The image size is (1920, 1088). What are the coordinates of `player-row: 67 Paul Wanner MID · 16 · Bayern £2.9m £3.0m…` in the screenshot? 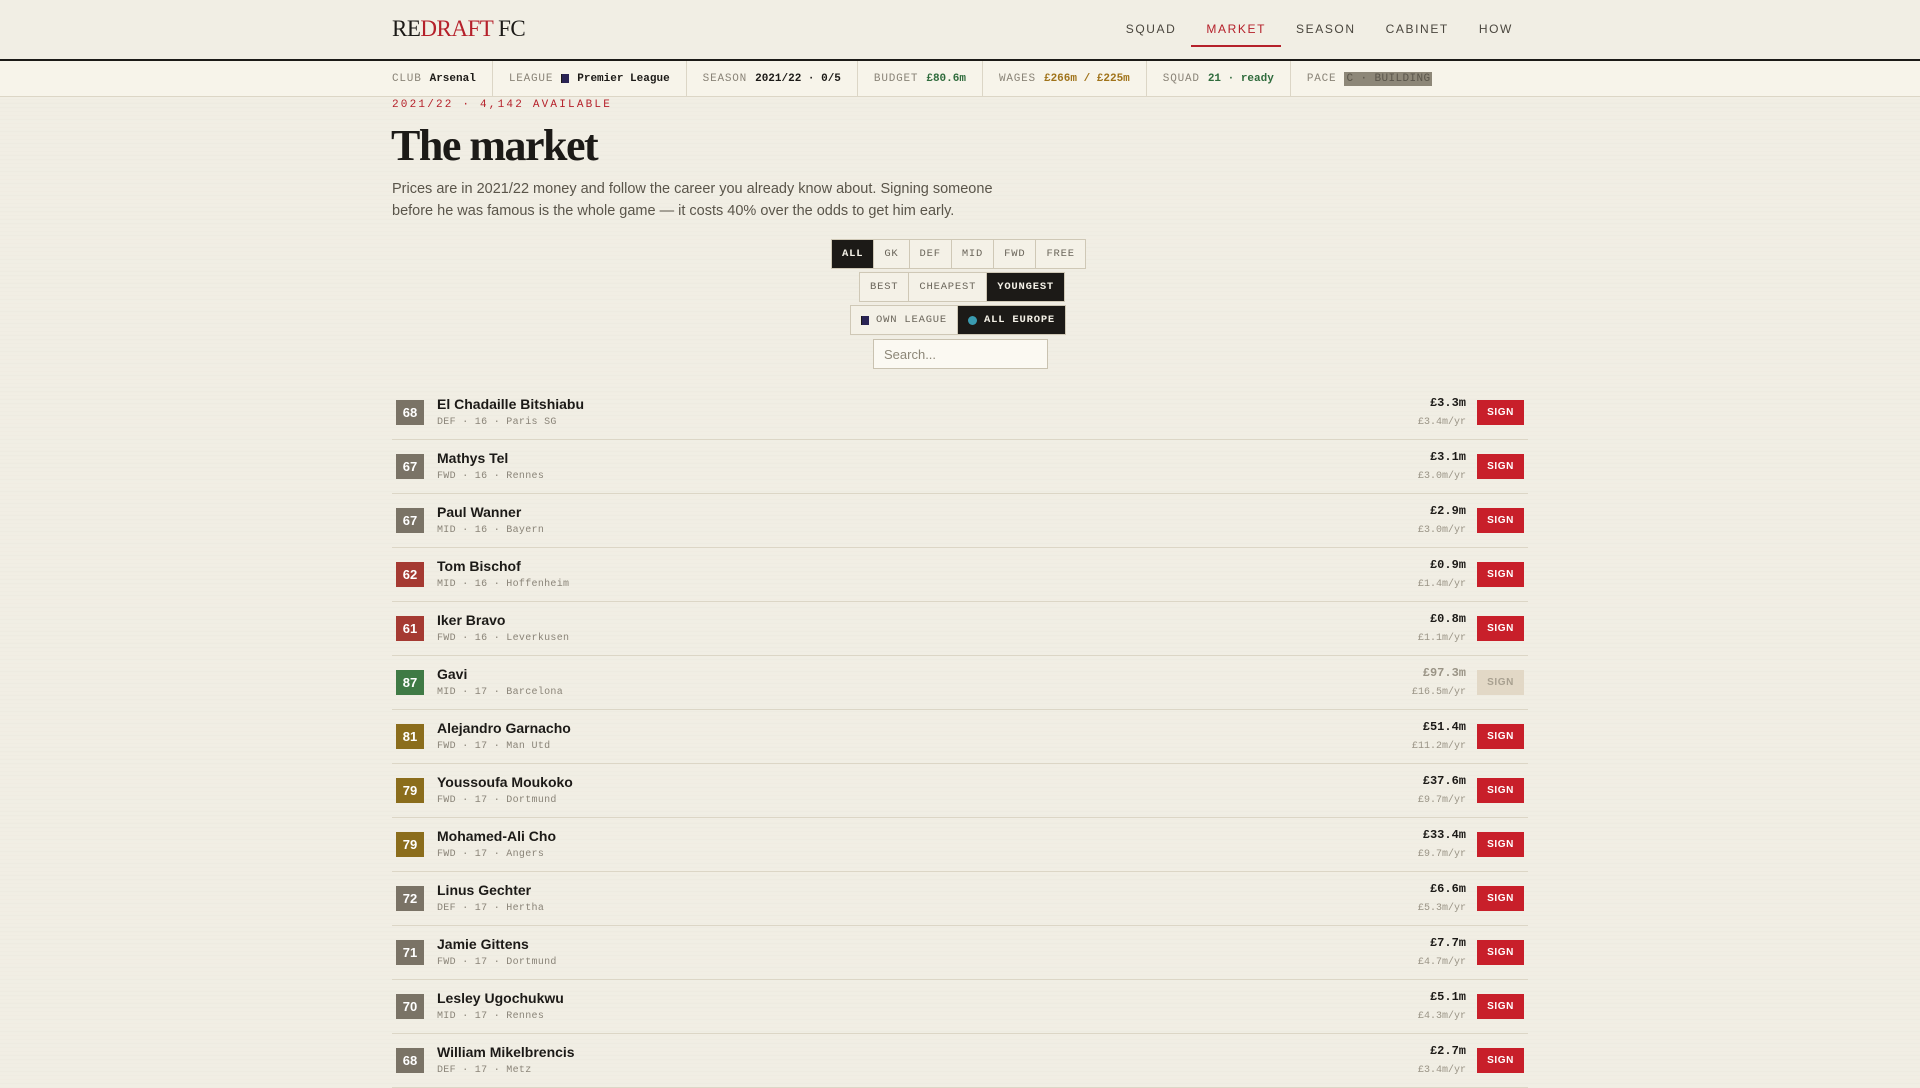 It's located at (960, 521).